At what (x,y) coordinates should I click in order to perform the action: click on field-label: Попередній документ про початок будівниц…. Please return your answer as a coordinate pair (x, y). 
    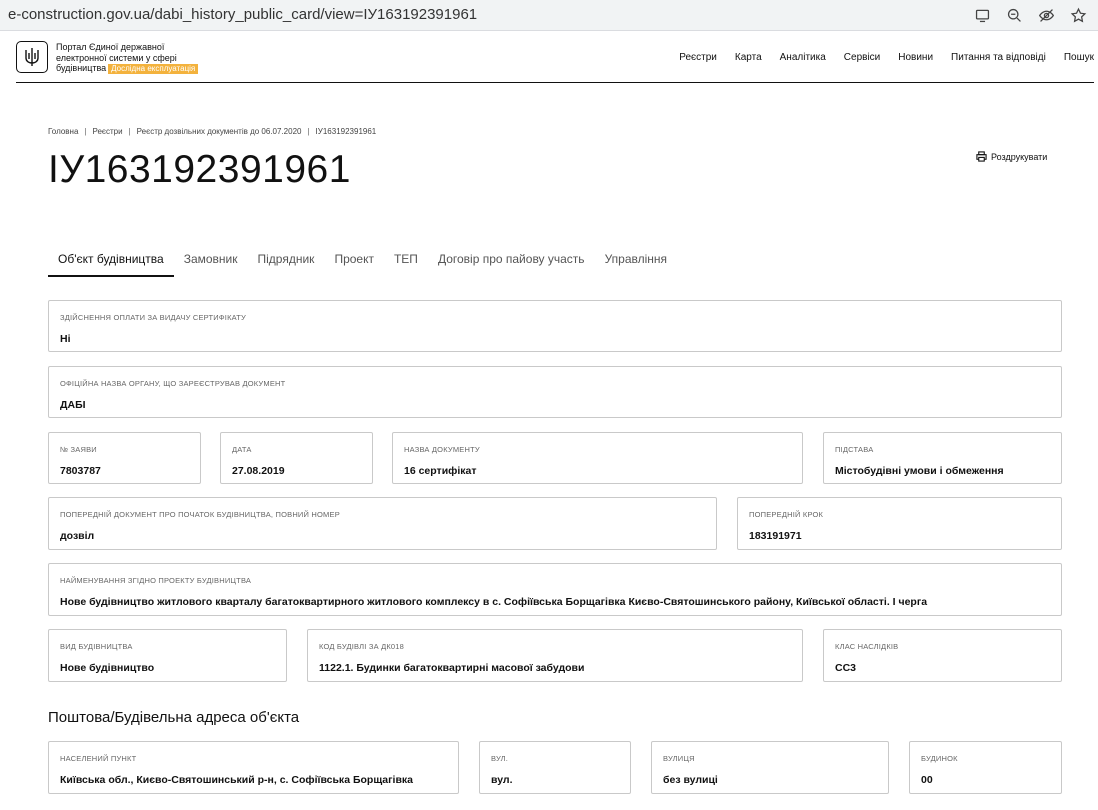
    Looking at the image, I should click on (200, 514).